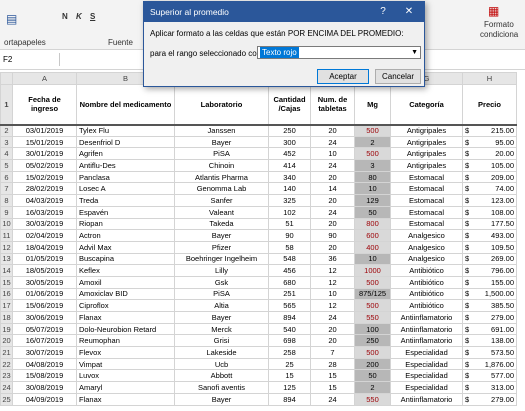  I want to click on table-cell: 30/05/2019, so click(44, 282).